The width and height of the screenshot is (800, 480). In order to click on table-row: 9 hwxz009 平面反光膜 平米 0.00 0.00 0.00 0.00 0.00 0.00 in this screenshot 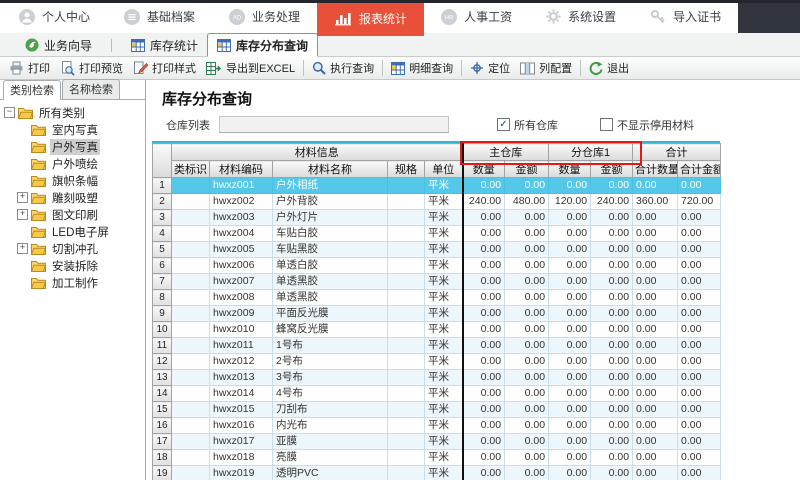, I will do `click(437, 313)`.